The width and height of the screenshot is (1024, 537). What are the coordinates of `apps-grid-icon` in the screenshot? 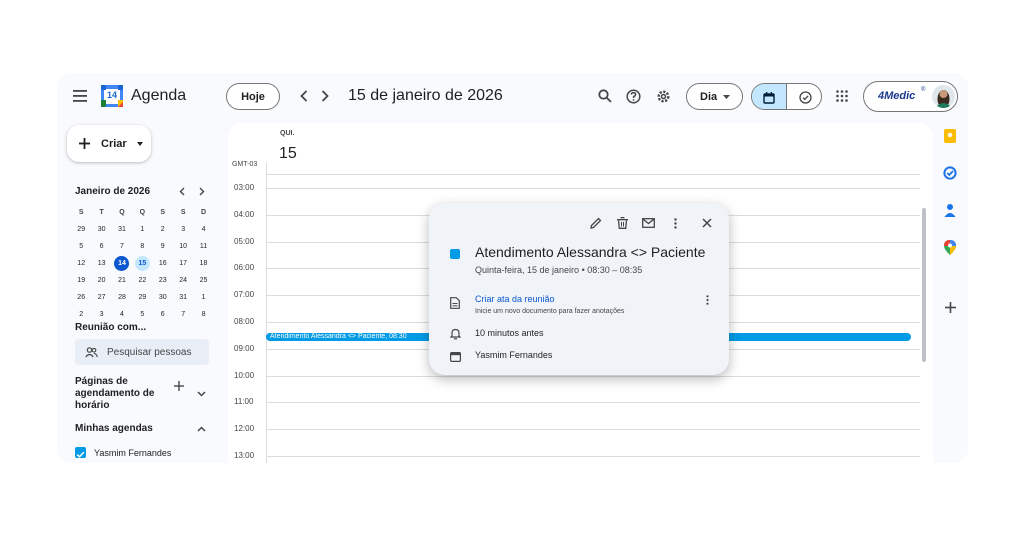 It's located at (842, 96).